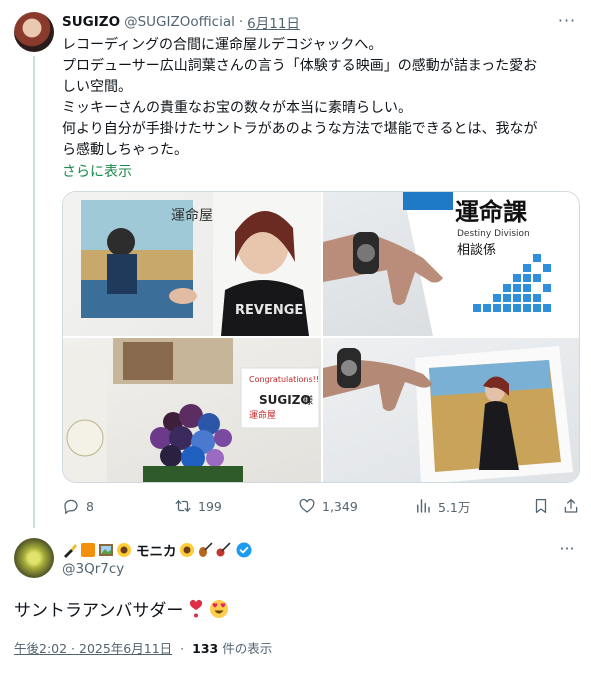  What do you see at coordinates (88, 550) in the screenshot?
I see `orange-square-icon` at bounding box center [88, 550].